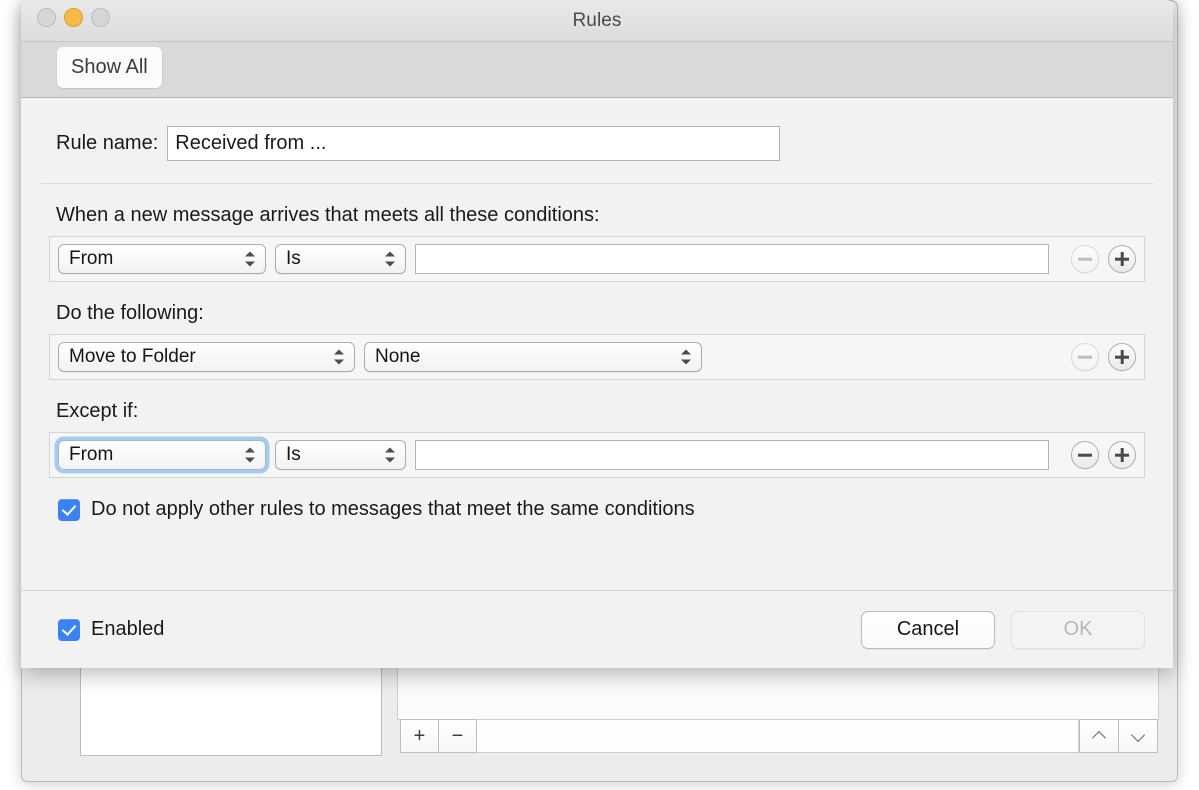 The width and height of the screenshot is (1199, 790). Describe the element at coordinates (398, 356) in the screenshot. I see `action-target-label: None` at that location.